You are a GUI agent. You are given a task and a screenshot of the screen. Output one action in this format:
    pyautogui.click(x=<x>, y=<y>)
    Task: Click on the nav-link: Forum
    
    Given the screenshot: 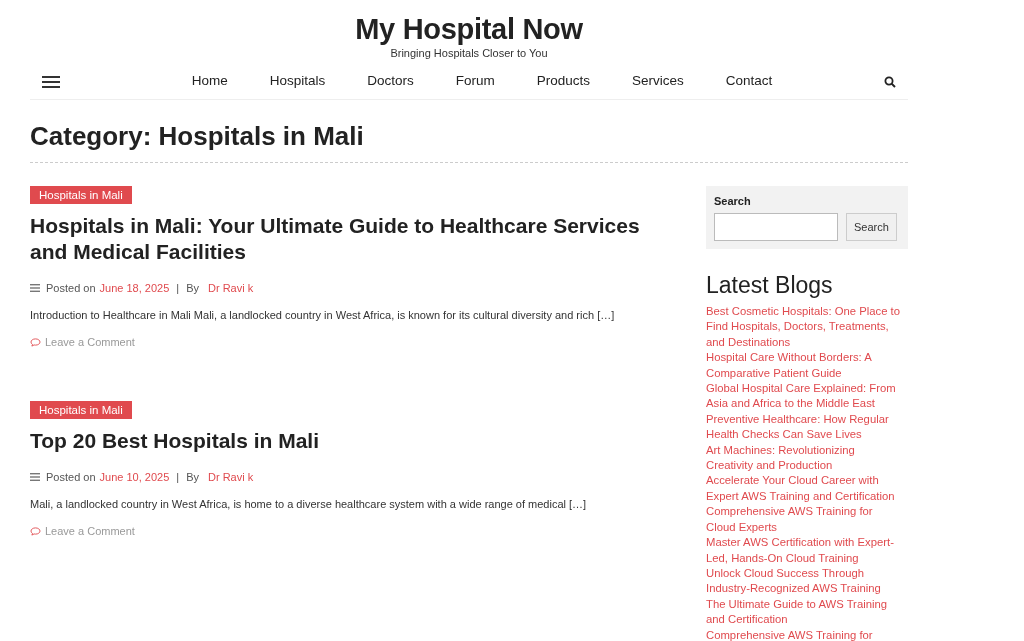 What is the action you would take?
    pyautogui.click(x=475, y=81)
    